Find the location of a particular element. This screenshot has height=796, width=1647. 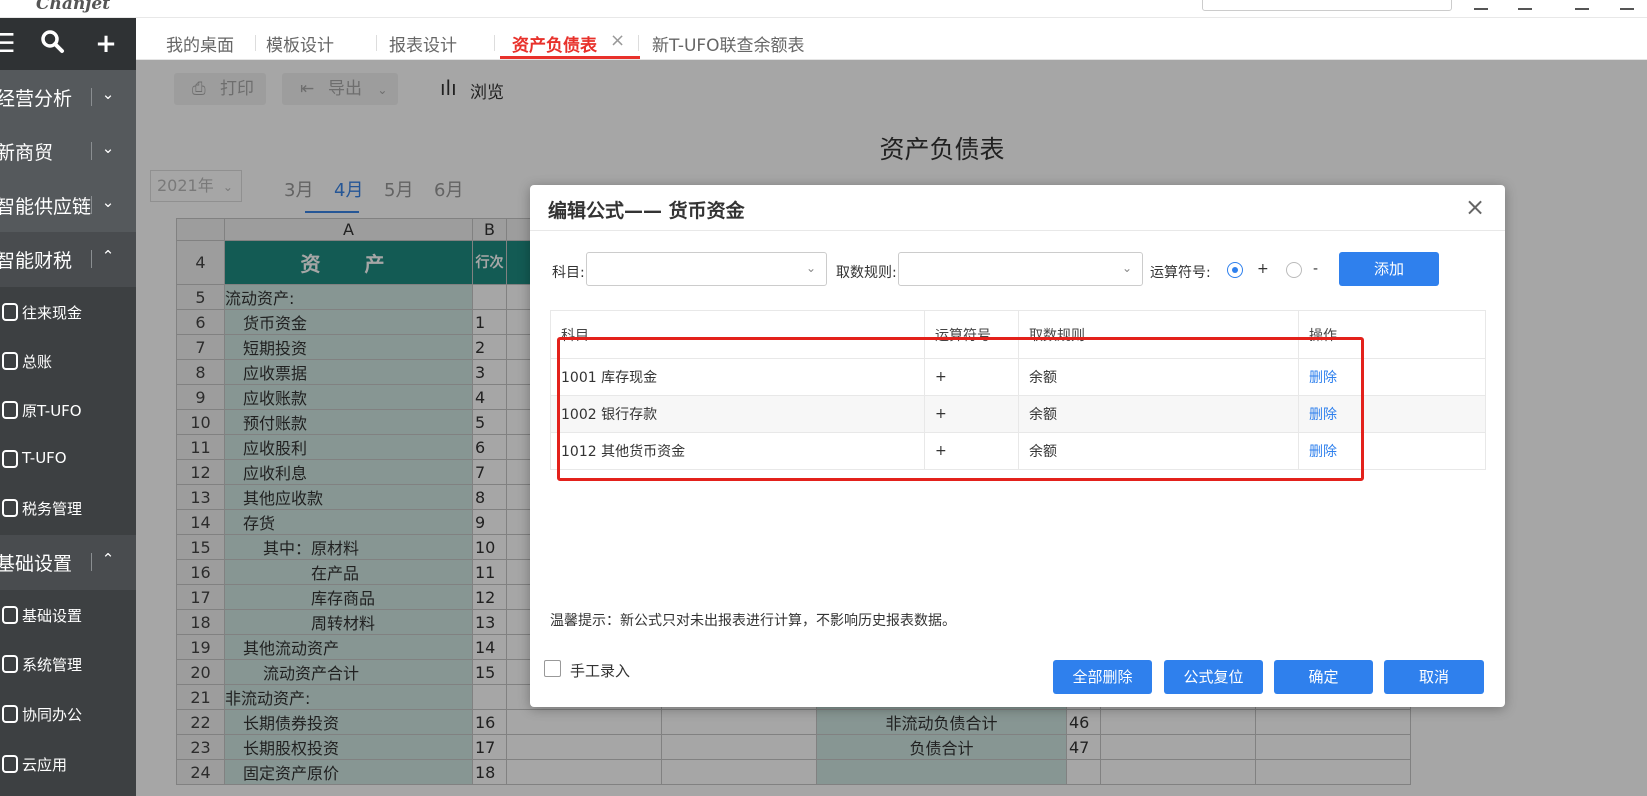

dialog-header: 编辑公式—— 货币资金 × is located at coordinates (1017, 208).